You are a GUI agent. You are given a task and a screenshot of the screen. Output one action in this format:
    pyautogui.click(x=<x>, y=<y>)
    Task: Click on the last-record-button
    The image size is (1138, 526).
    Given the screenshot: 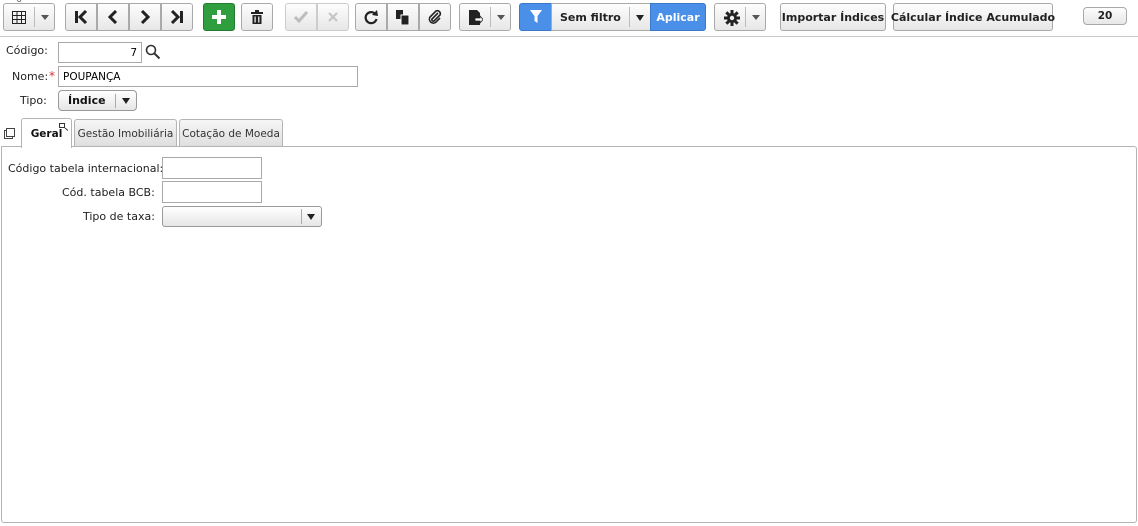 What is the action you would take?
    pyautogui.click(x=177, y=17)
    